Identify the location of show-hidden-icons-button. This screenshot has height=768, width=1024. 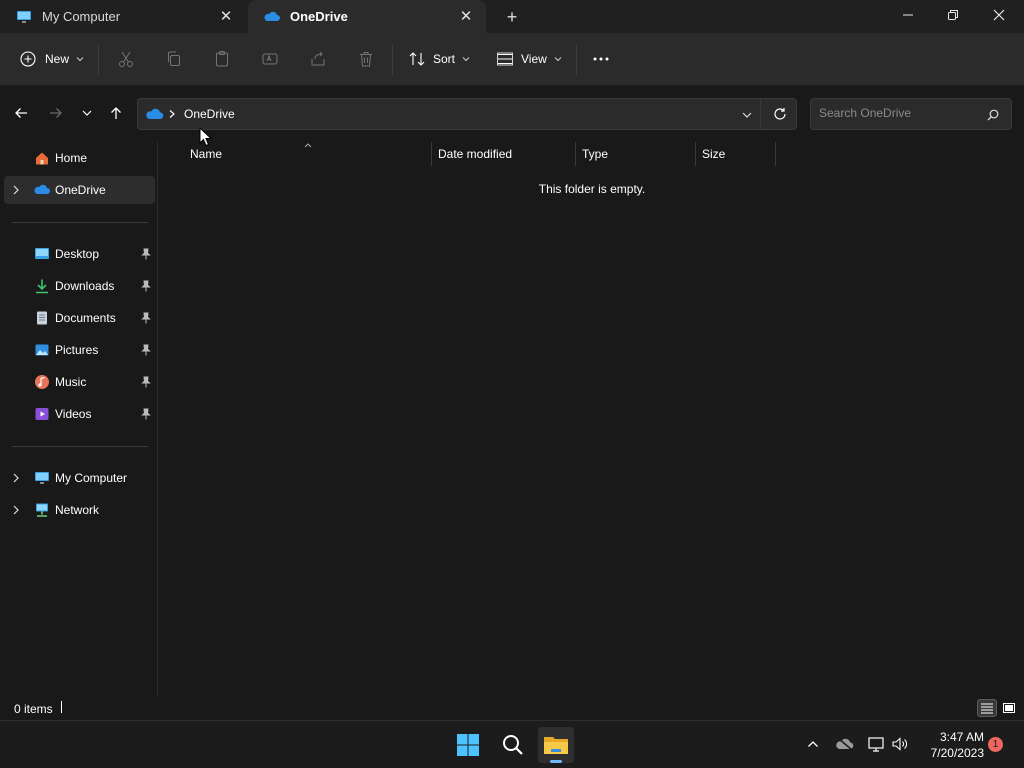
(813, 744).